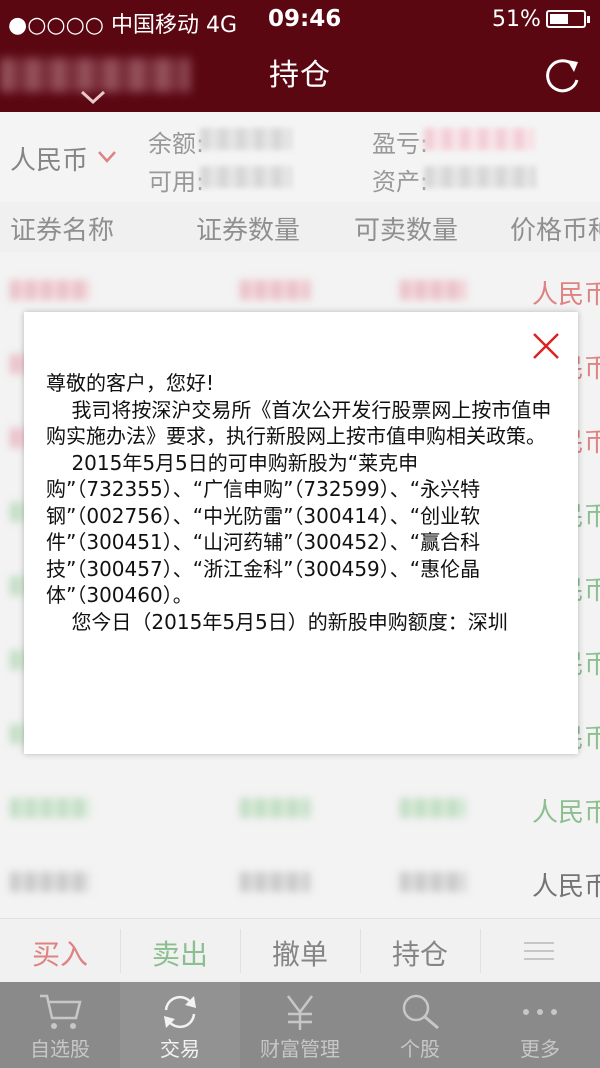 Image resolution: width=600 pixels, height=1068 pixels. I want to click on clock: 09:46, so click(305, 19).